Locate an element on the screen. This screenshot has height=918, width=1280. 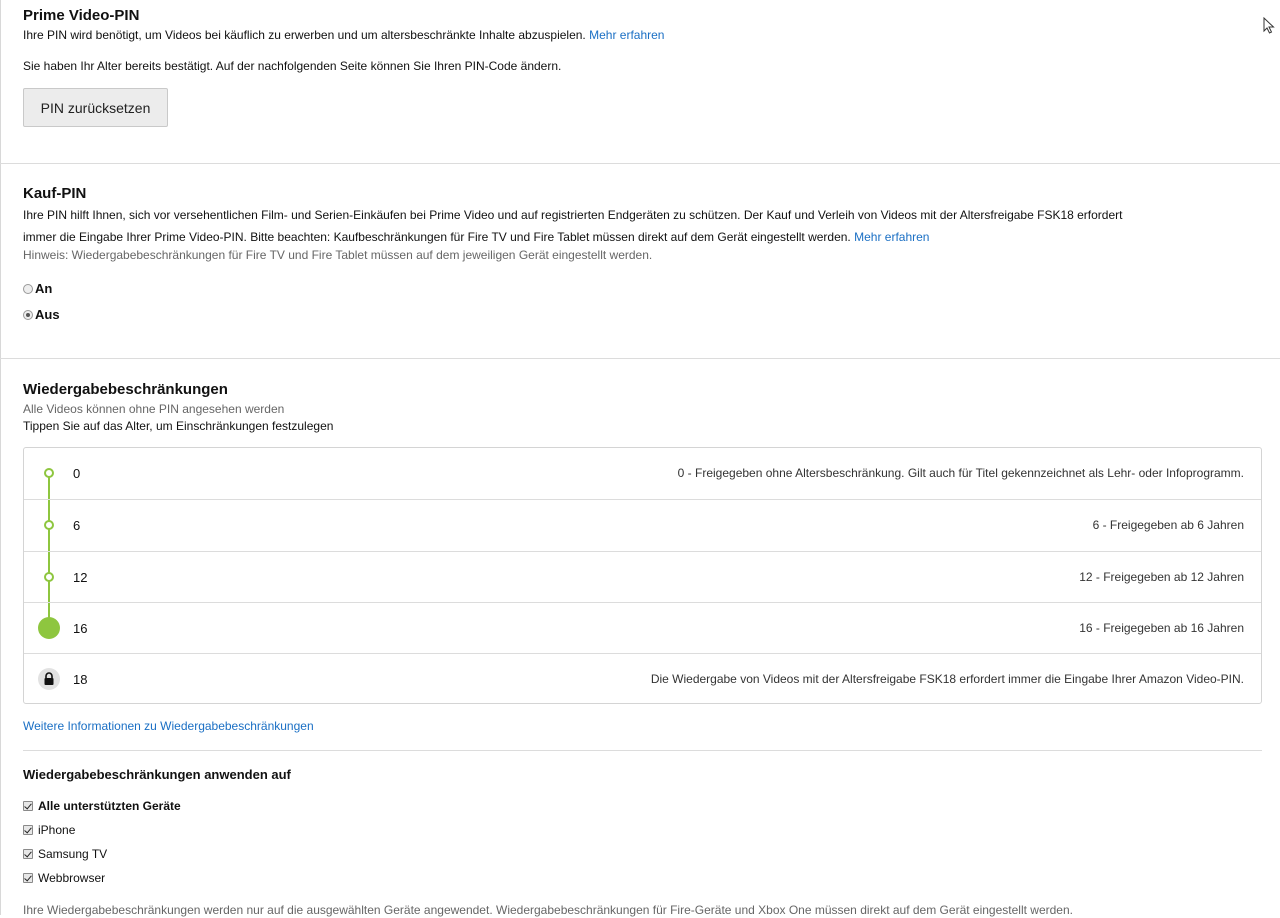
purchase-pin-off-option: Aus is located at coordinates (41, 314).